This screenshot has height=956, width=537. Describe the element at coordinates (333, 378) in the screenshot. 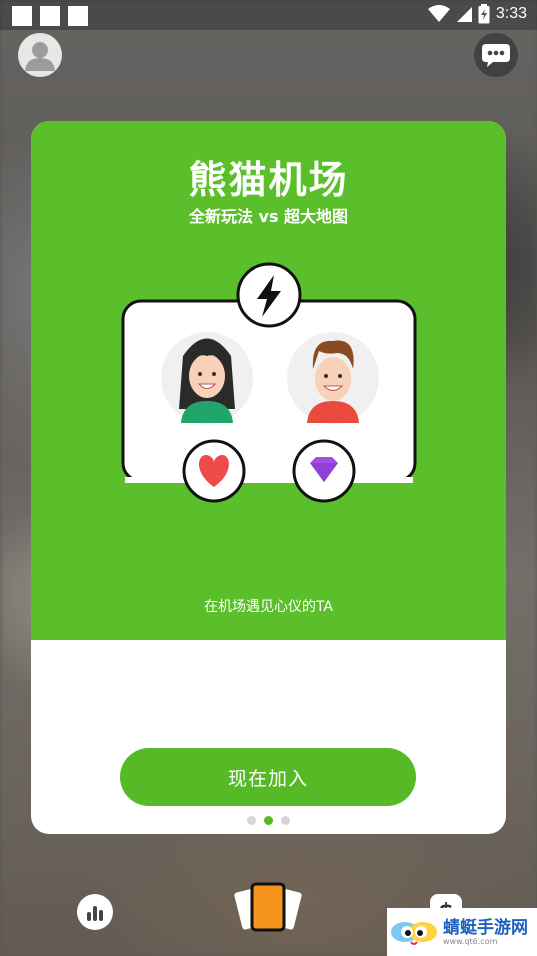

I see `boy-avatar` at that location.